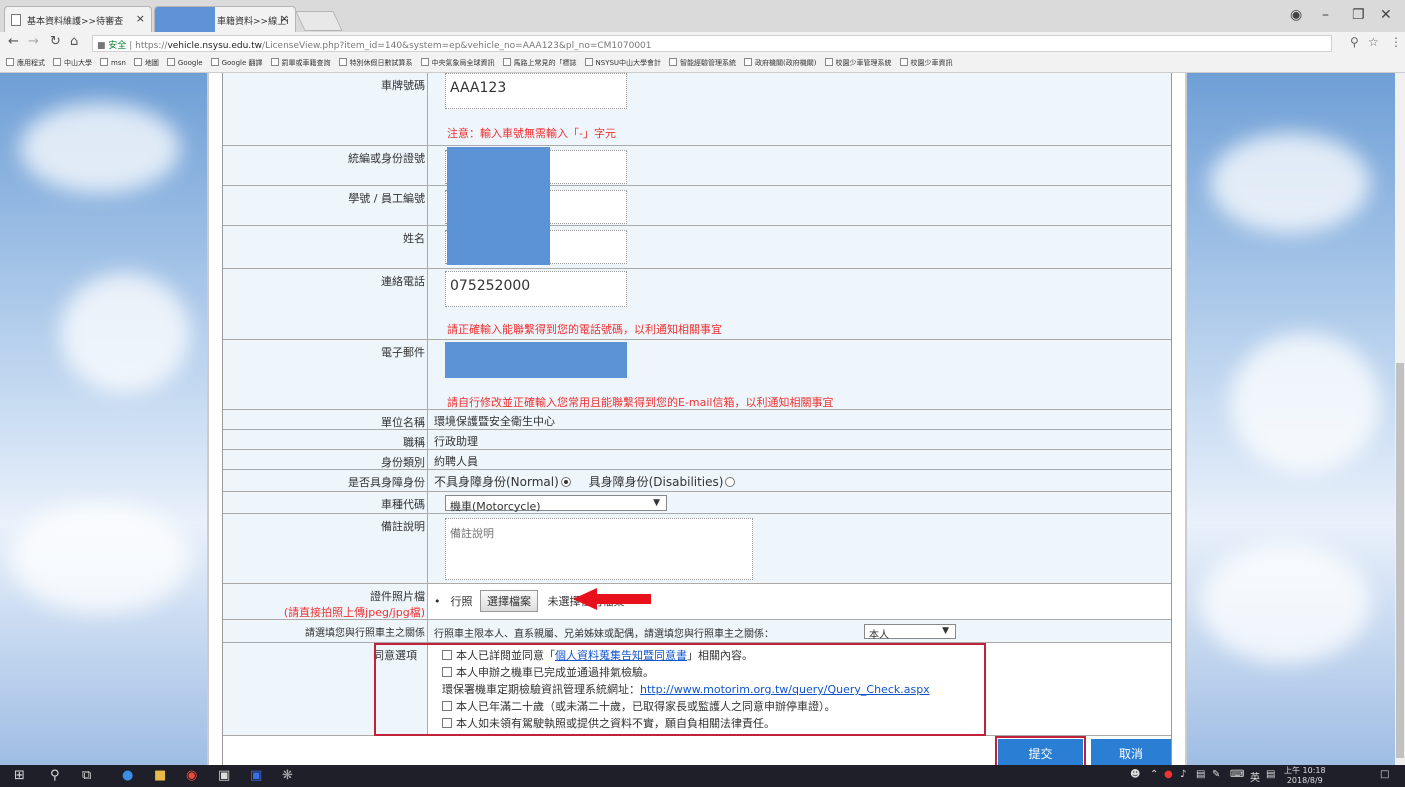 This screenshot has height=787, width=1405. I want to click on volume-icon: ♪, so click(1183, 774).